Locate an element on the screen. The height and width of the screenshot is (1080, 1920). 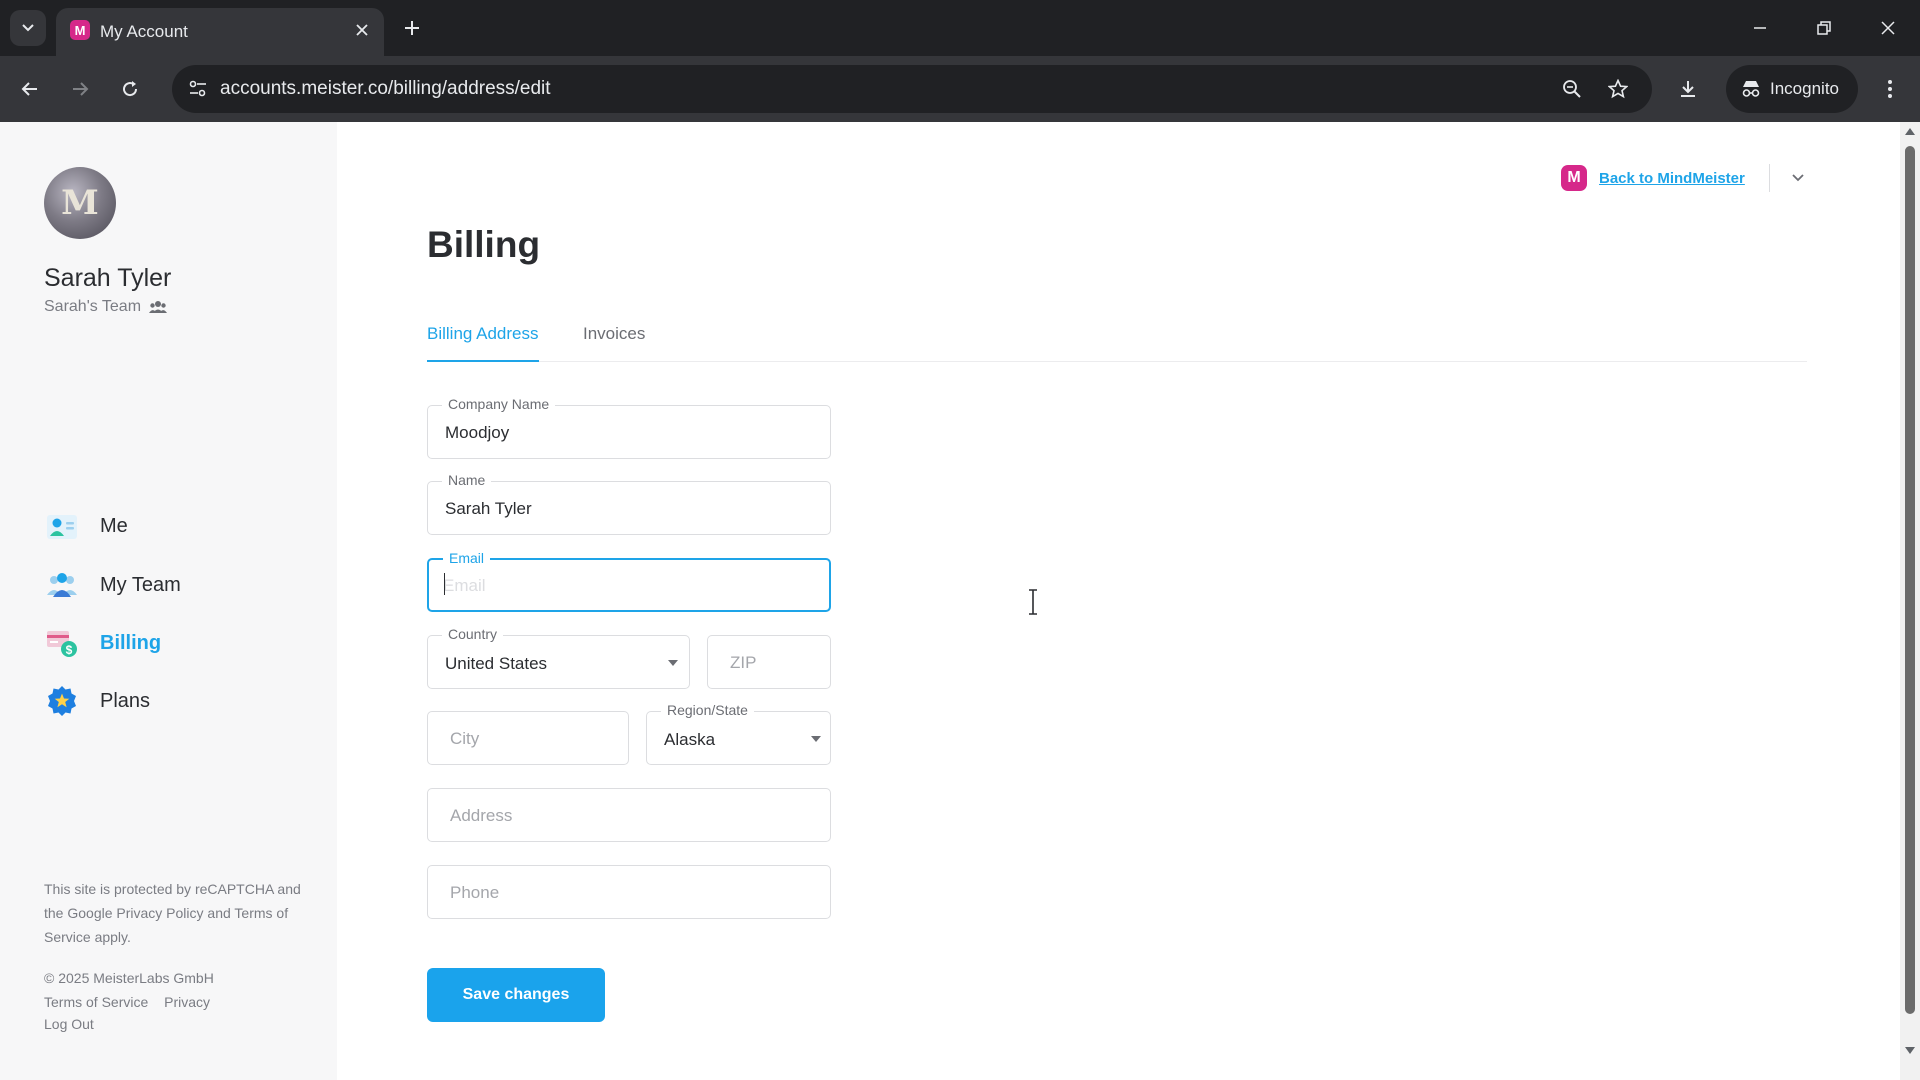
page-title: Billing is located at coordinates (484, 244).